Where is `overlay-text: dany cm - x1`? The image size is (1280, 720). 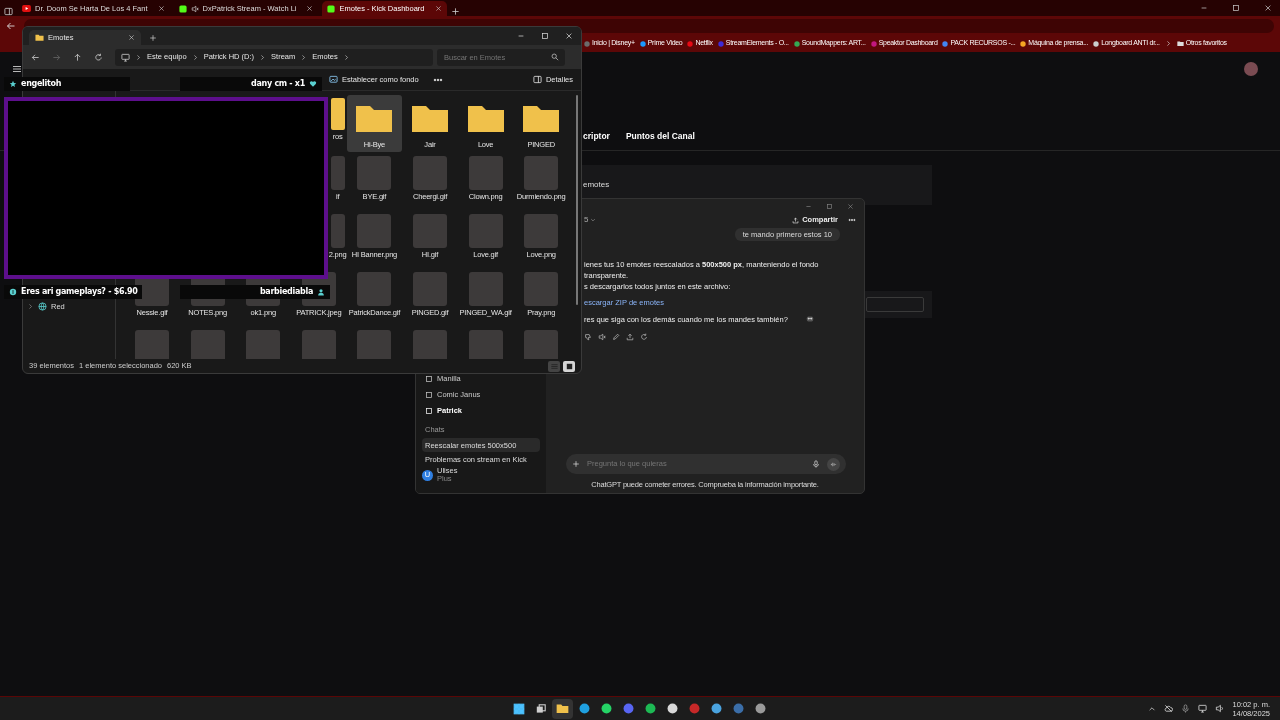 overlay-text: dany cm - x1 is located at coordinates (278, 84).